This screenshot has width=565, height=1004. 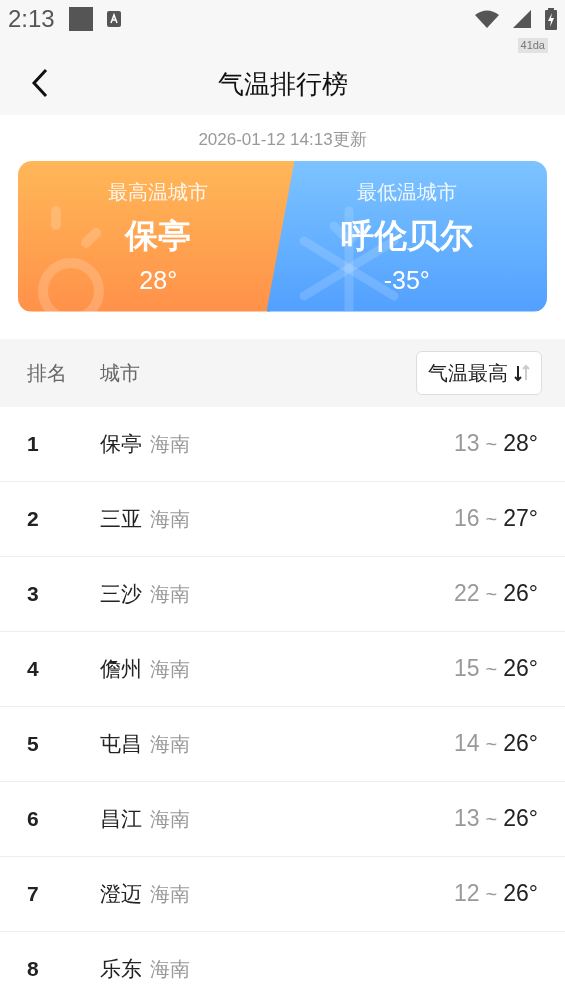 I want to click on city-name: 呼伦贝尔, so click(x=406, y=235).